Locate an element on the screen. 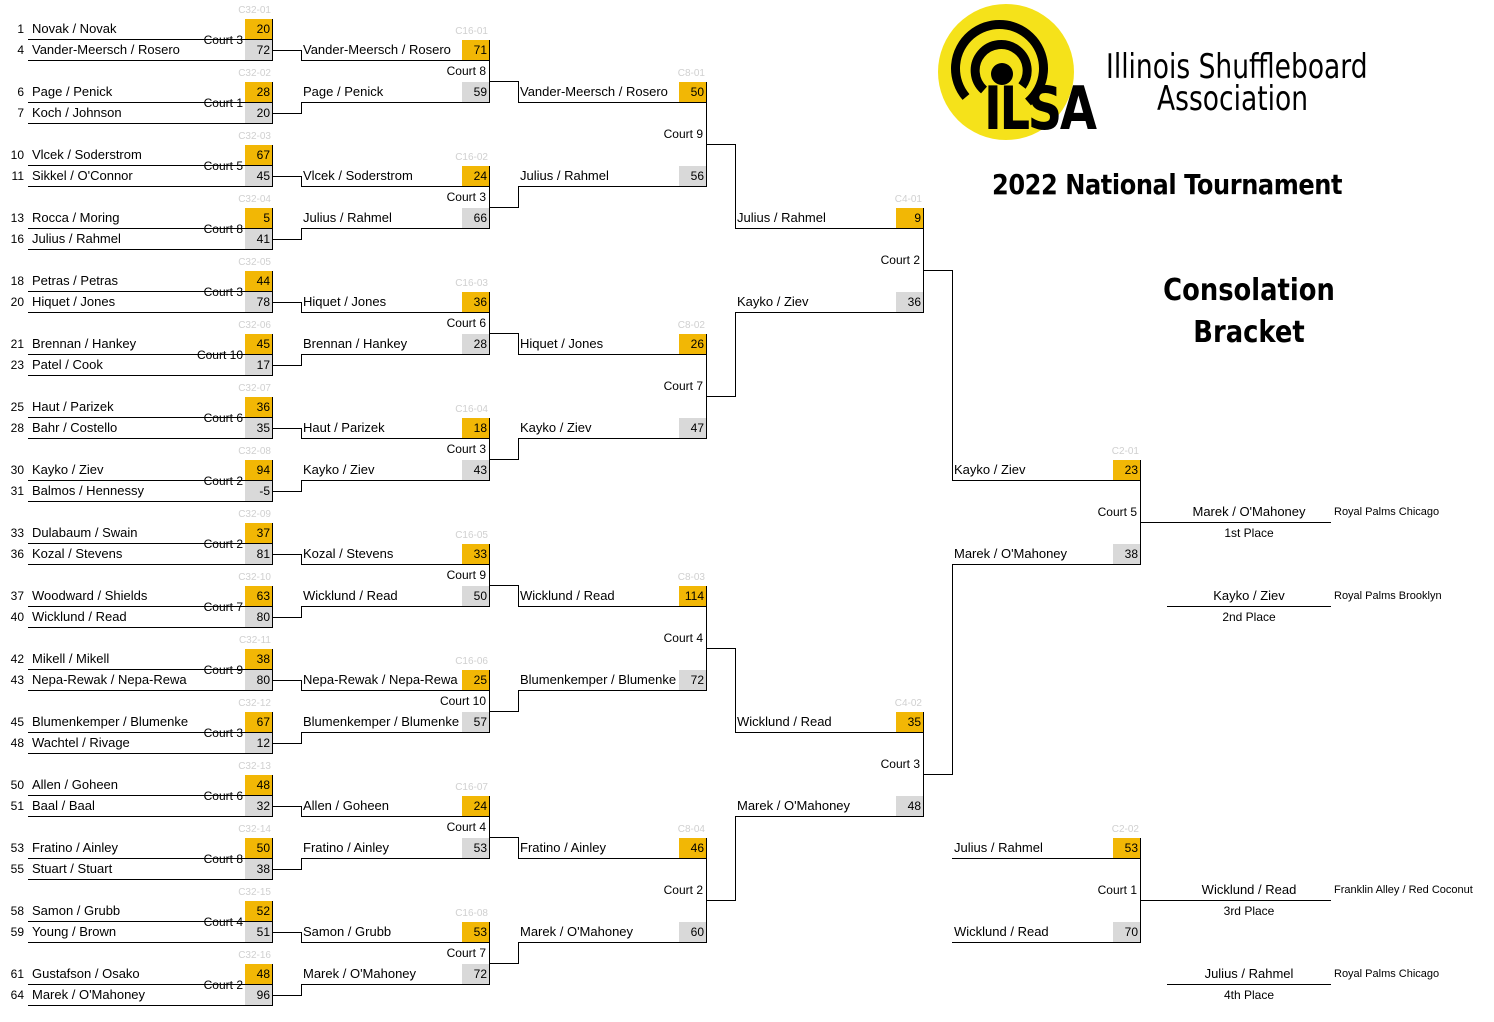 This screenshot has height=1022, width=1494. score-box-bottom: 43 is located at coordinates (475, 470).